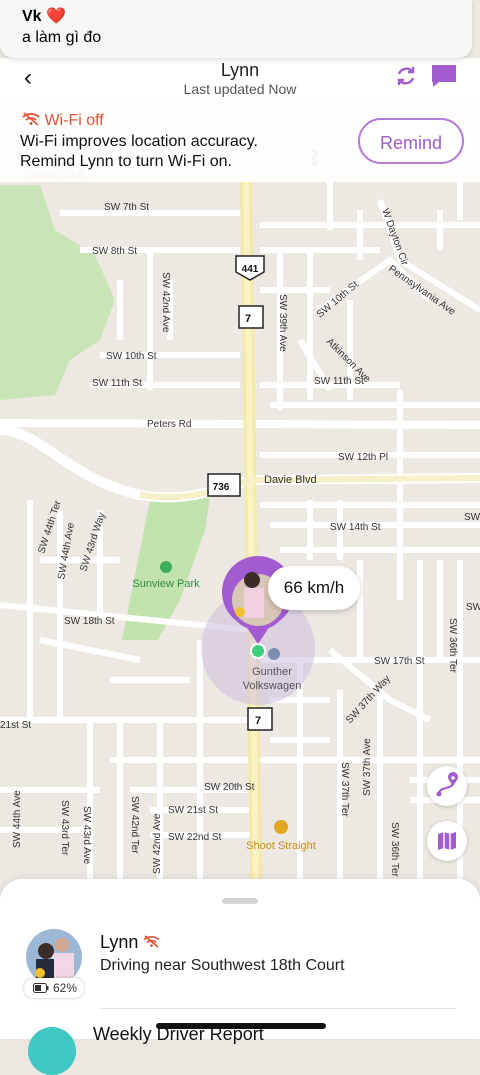 The width and height of the screenshot is (480, 1075). I want to click on label-sw-14th-st: SW 14th St, so click(355, 527).